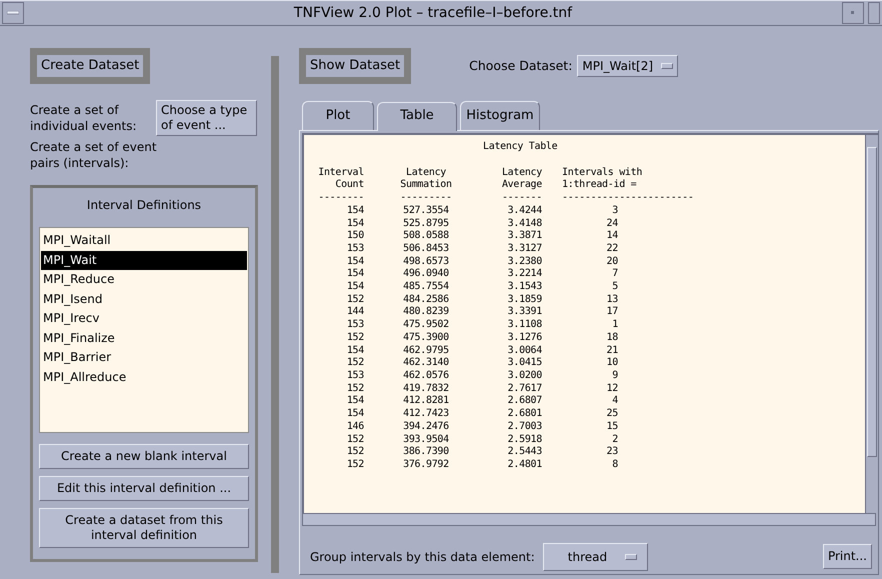 This screenshot has height=579, width=882. I want to click on create-from-interval-button: Create a dataset from this interval definition, so click(144, 528).